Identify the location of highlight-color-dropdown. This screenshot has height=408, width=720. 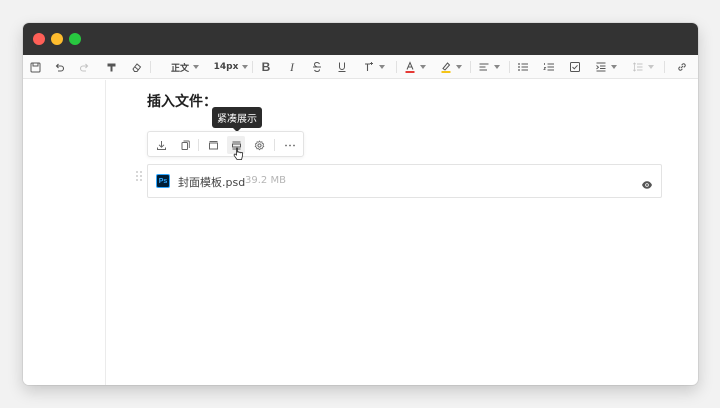
(451, 67).